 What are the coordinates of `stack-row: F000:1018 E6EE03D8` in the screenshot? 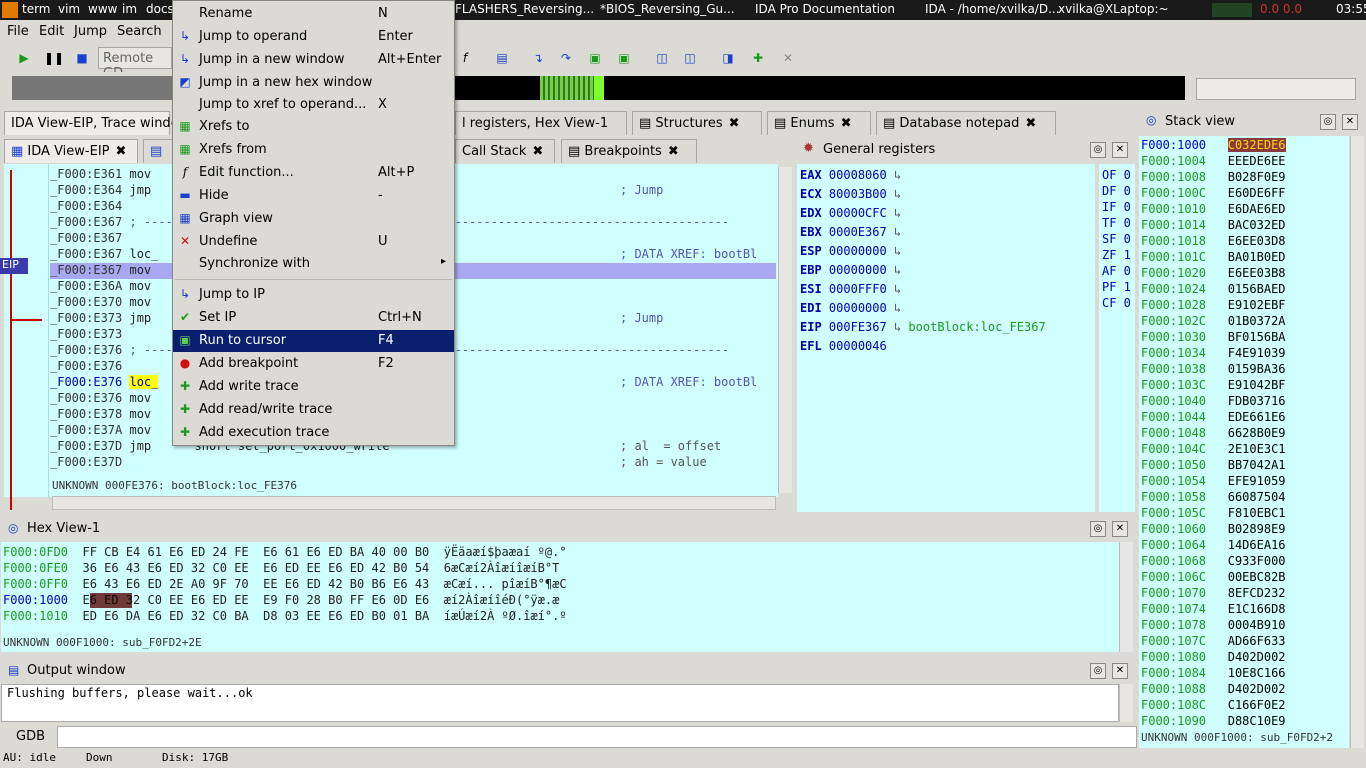 It's located at (1213, 242).